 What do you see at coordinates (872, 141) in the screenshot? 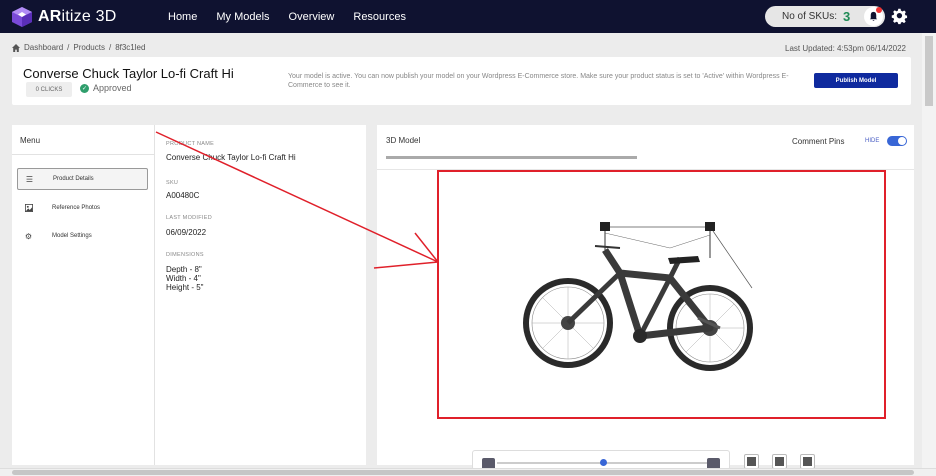
I see `hide-label: HIDE` at bounding box center [872, 141].